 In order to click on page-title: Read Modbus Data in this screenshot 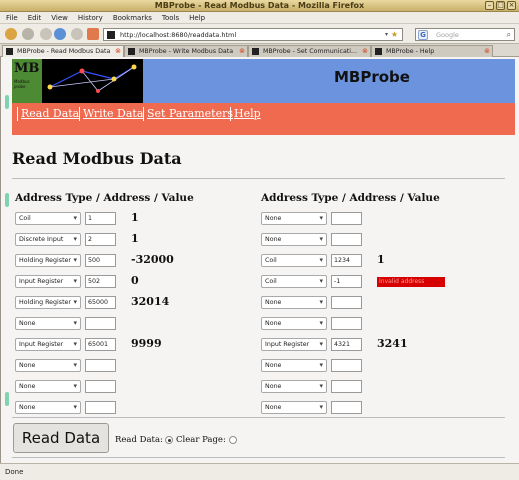, I will do `click(97, 158)`.